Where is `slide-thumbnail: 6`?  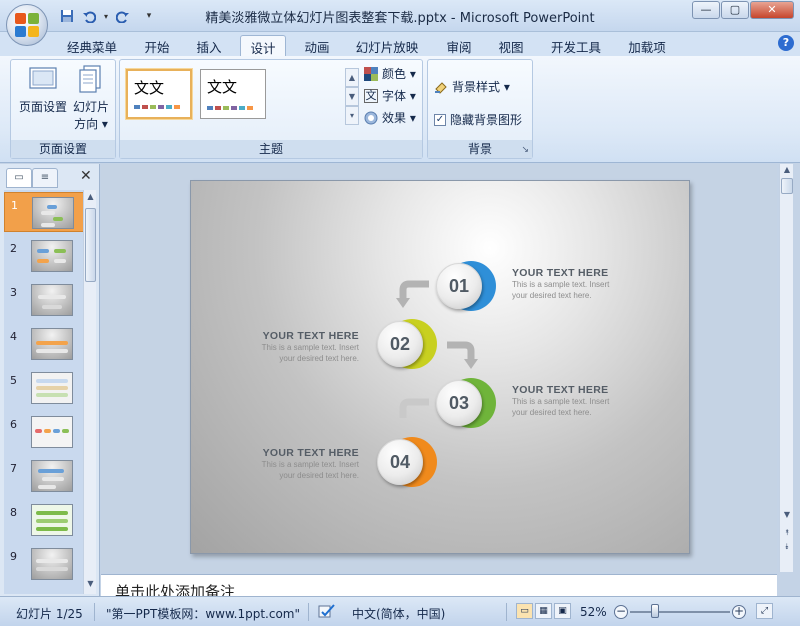 slide-thumbnail: 6 is located at coordinates (44, 432).